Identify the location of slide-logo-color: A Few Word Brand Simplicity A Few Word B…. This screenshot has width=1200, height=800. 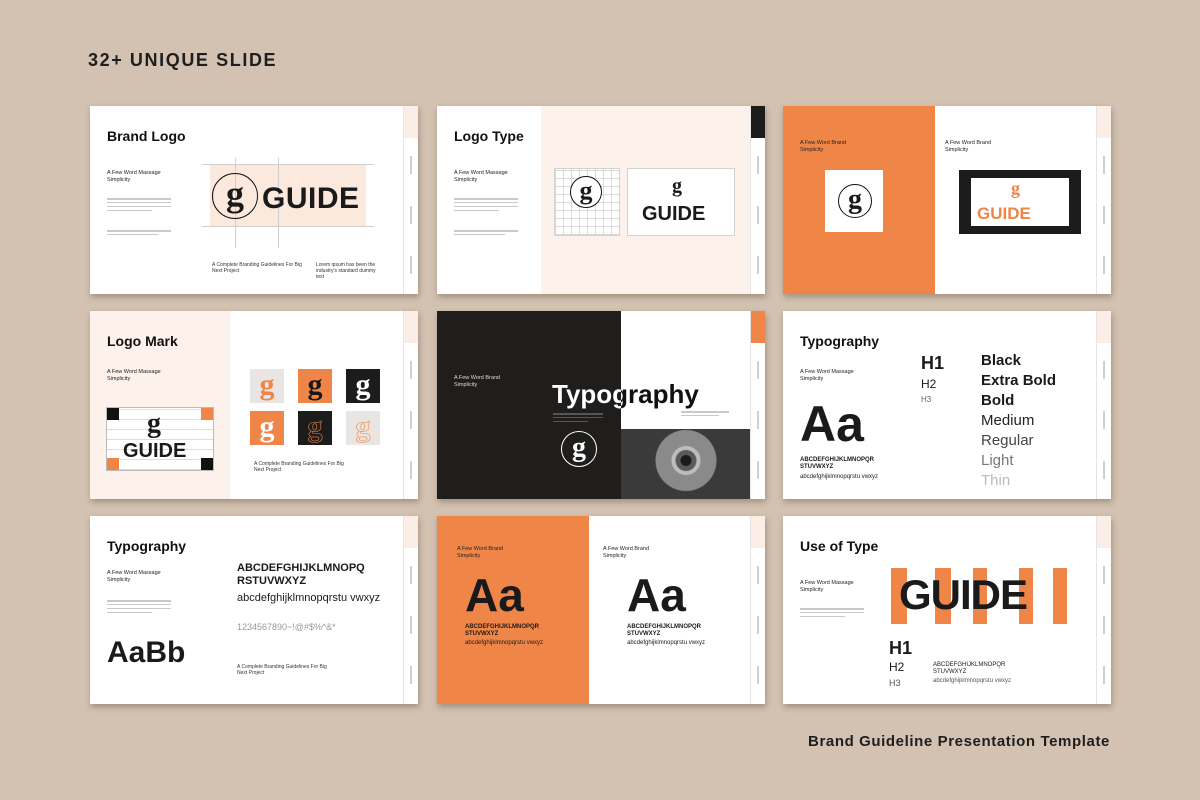
(947, 200).